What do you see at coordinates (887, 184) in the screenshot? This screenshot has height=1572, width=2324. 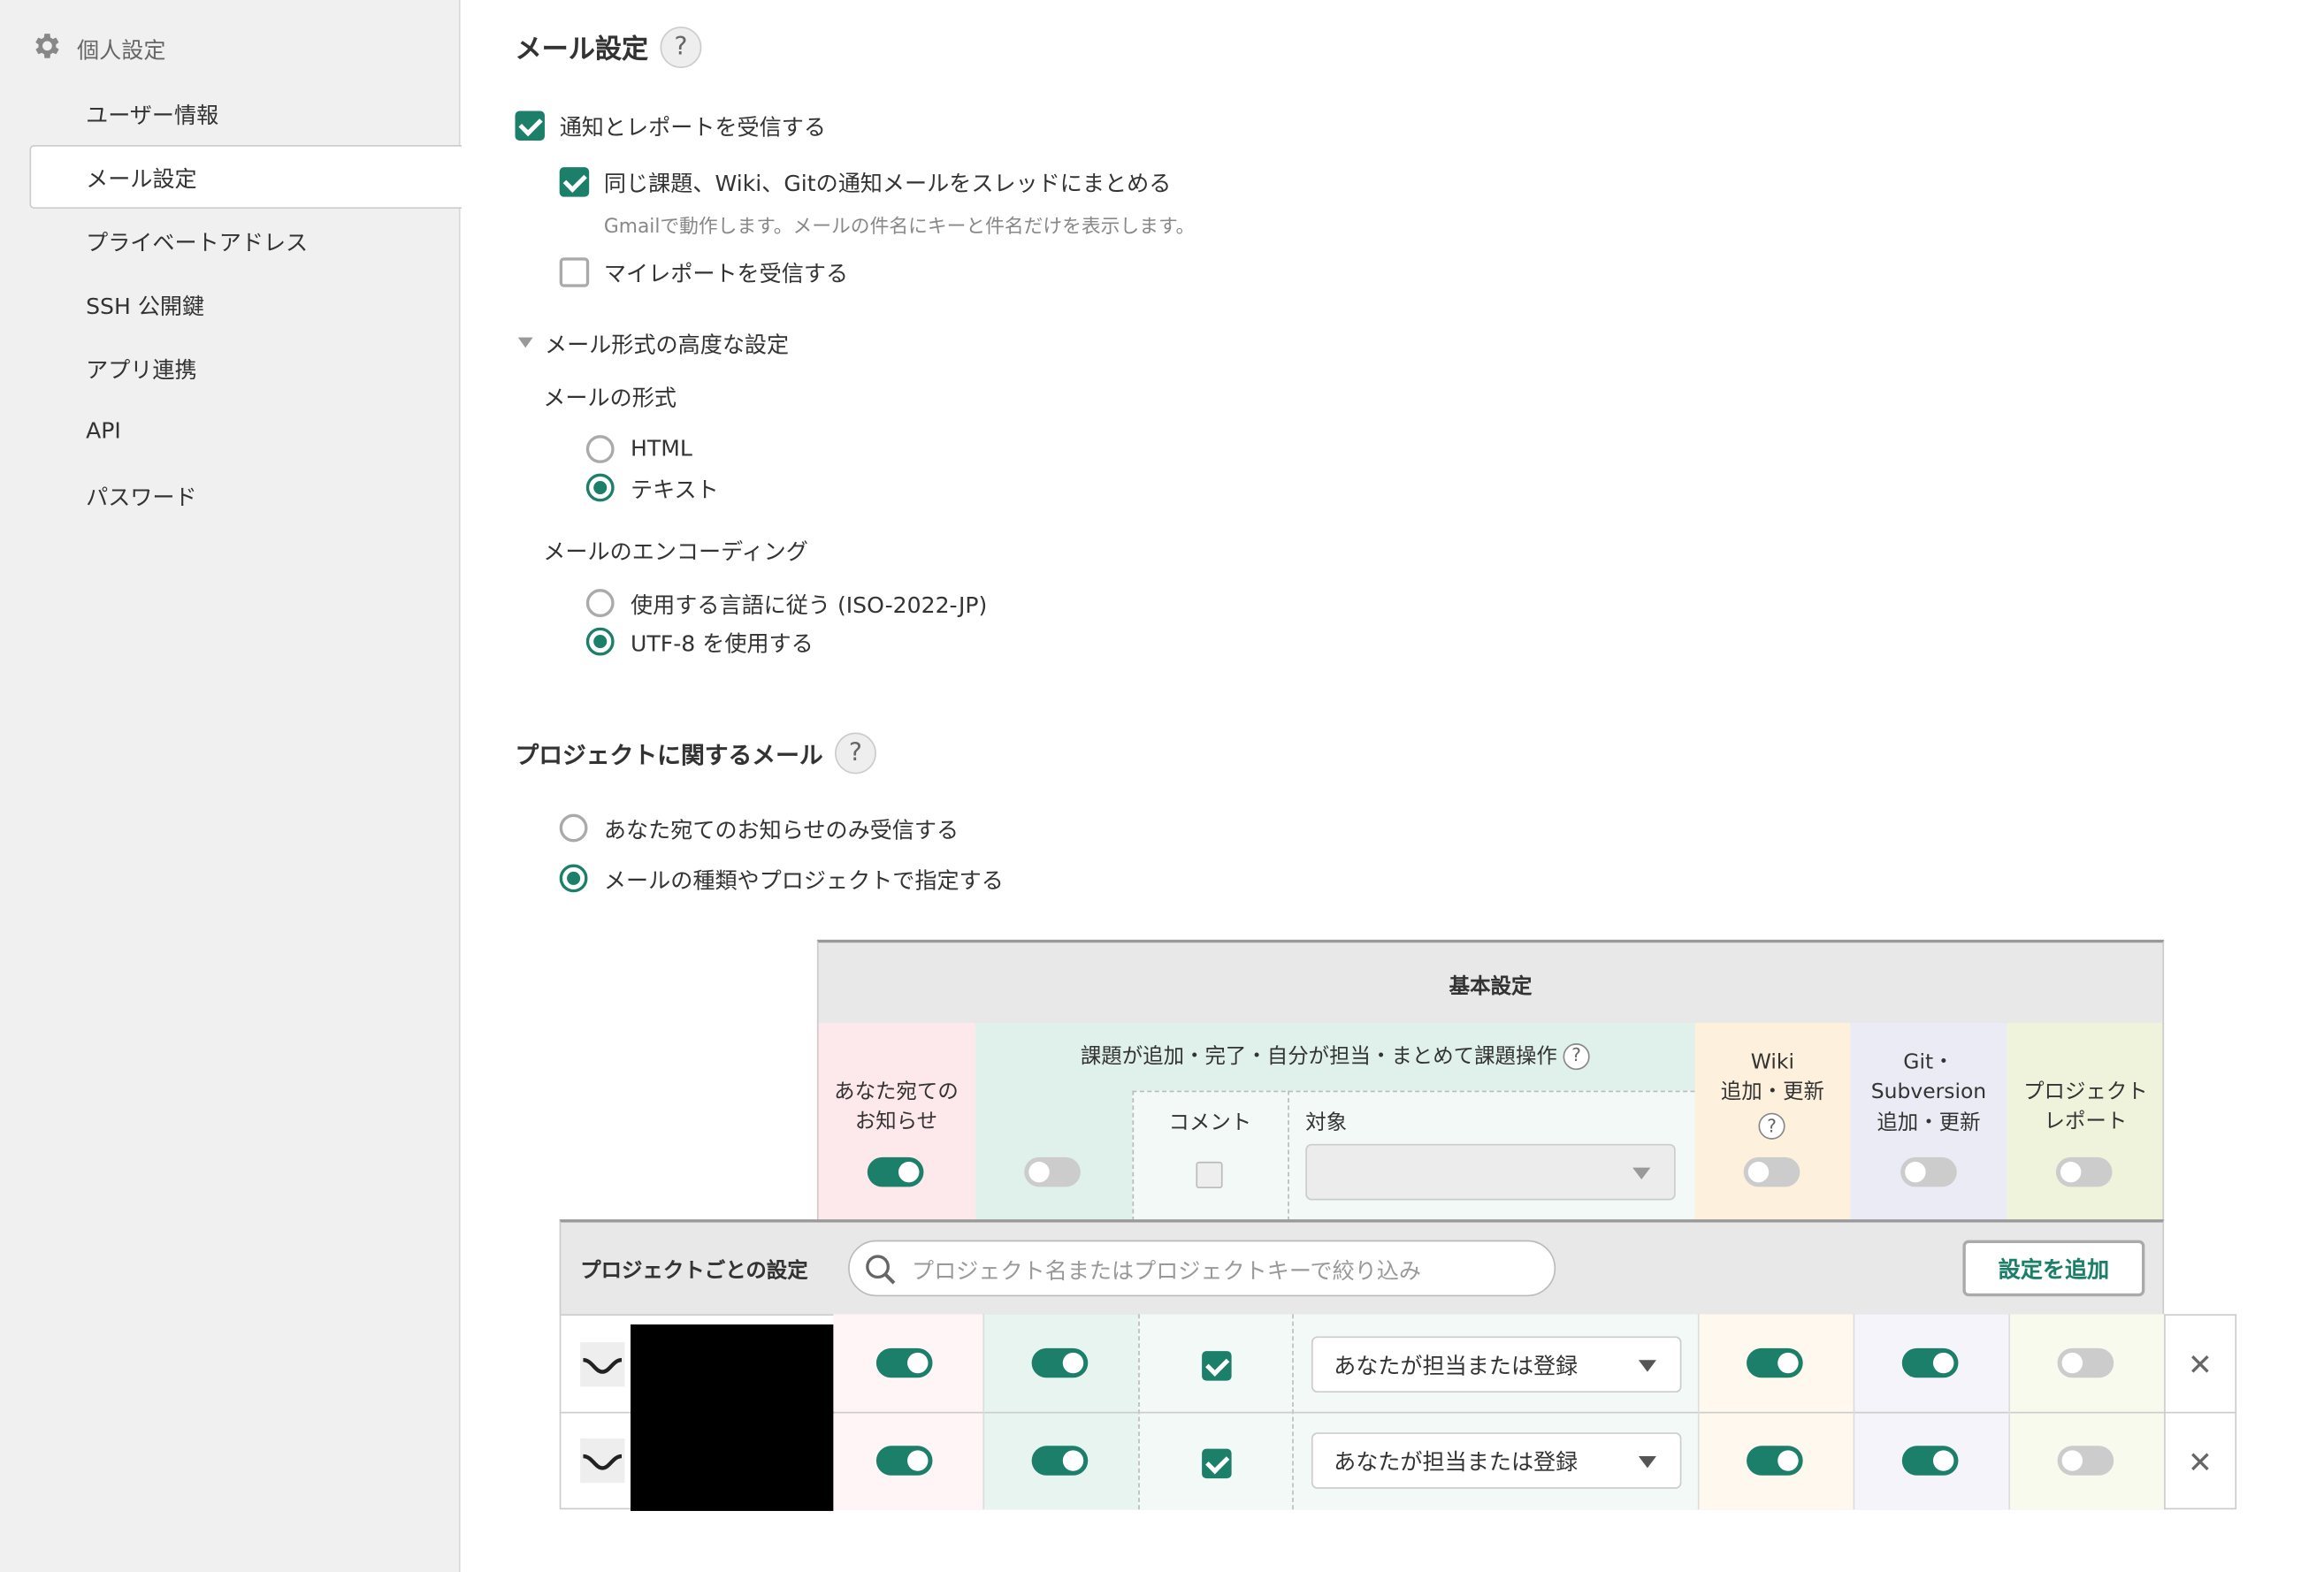 I see `thread-label: 同じ課題、Wiki、Gitの通知メールをスレッドにまとめる` at bounding box center [887, 184].